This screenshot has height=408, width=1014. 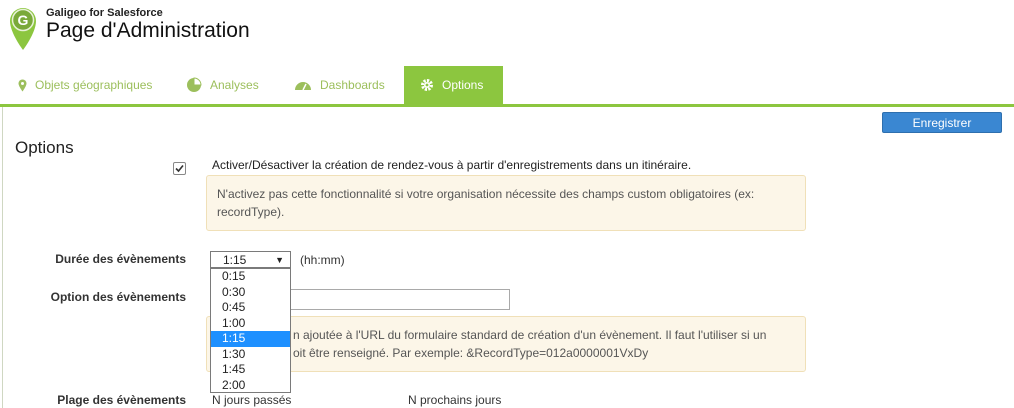 I want to click on duration-option: 1:30, so click(x=250, y=355).